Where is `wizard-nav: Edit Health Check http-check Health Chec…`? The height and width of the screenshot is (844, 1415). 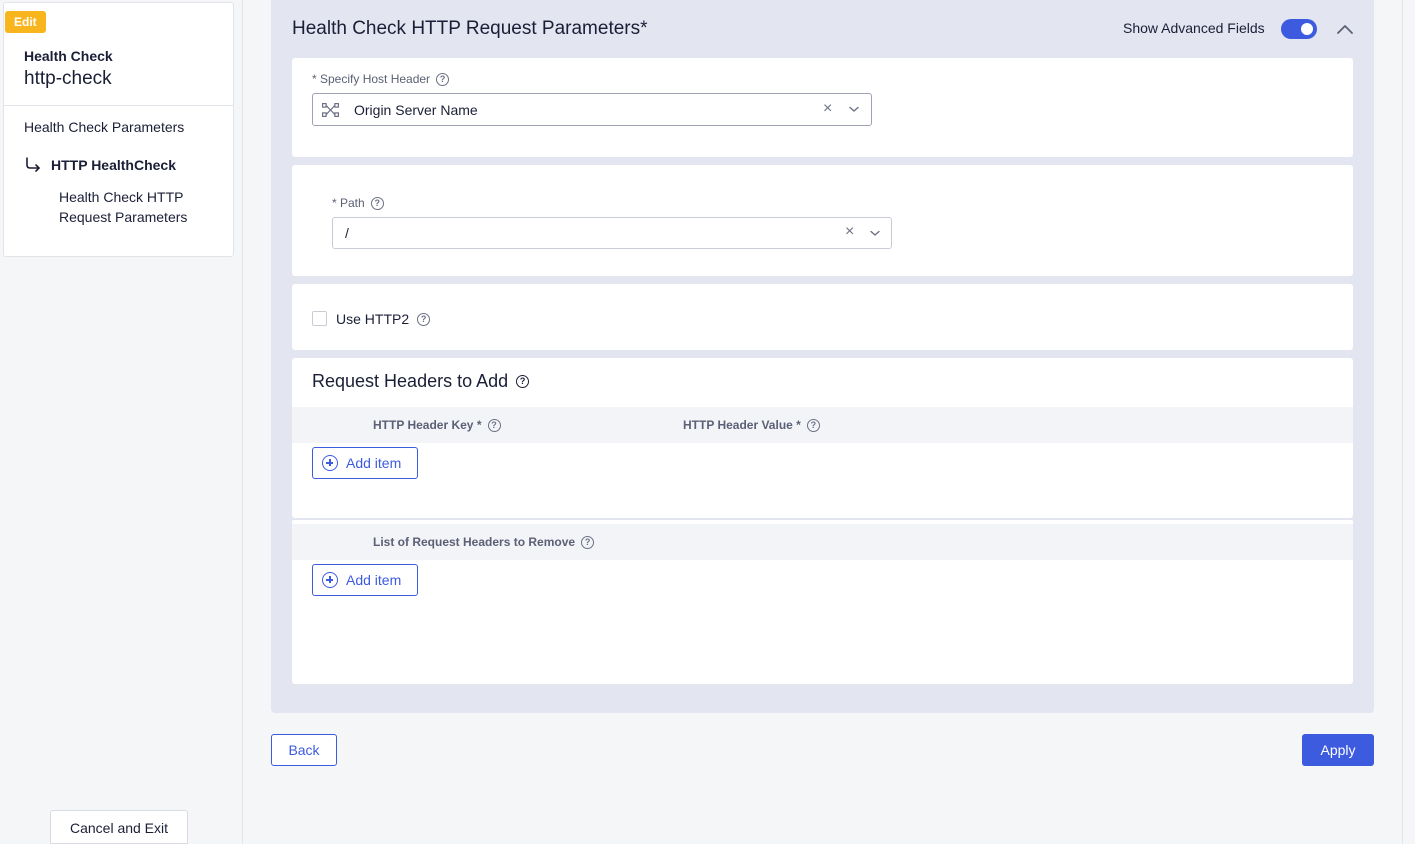 wizard-nav: Edit Health Check http-check Health Chec… is located at coordinates (118, 129).